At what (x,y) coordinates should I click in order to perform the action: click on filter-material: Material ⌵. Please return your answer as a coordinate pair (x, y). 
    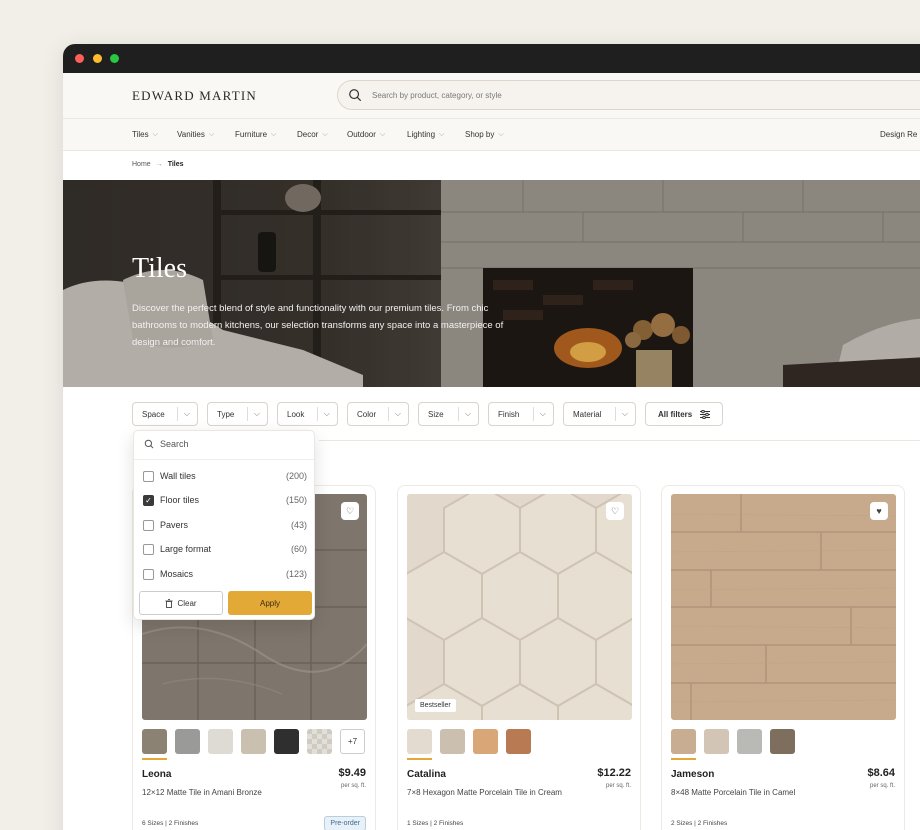
    Looking at the image, I should click on (599, 414).